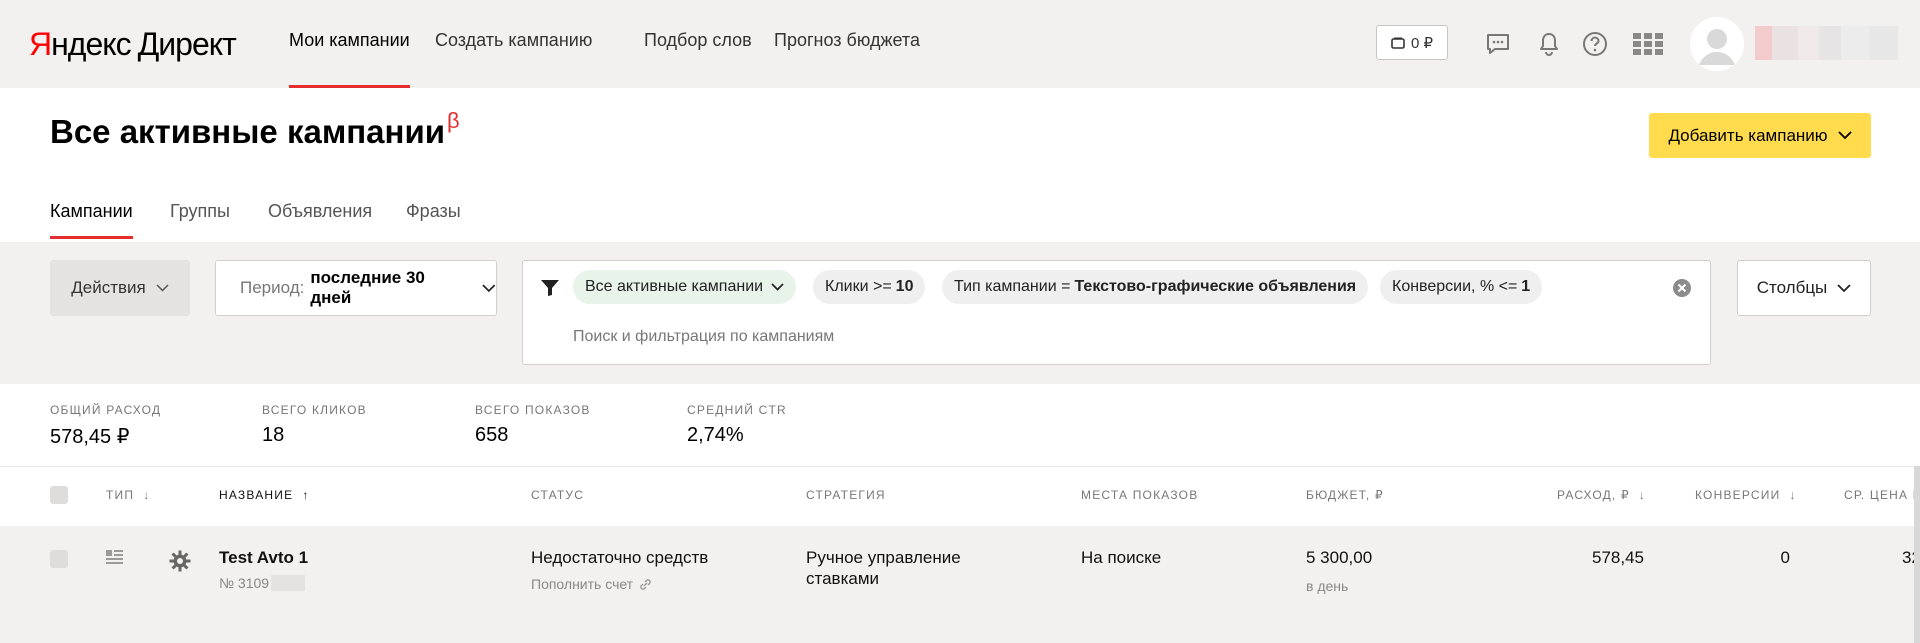  What do you see at coordinates (91, 237) in the screenshot?
I see `tab-active-indicator` at bounding box center [91, 237].